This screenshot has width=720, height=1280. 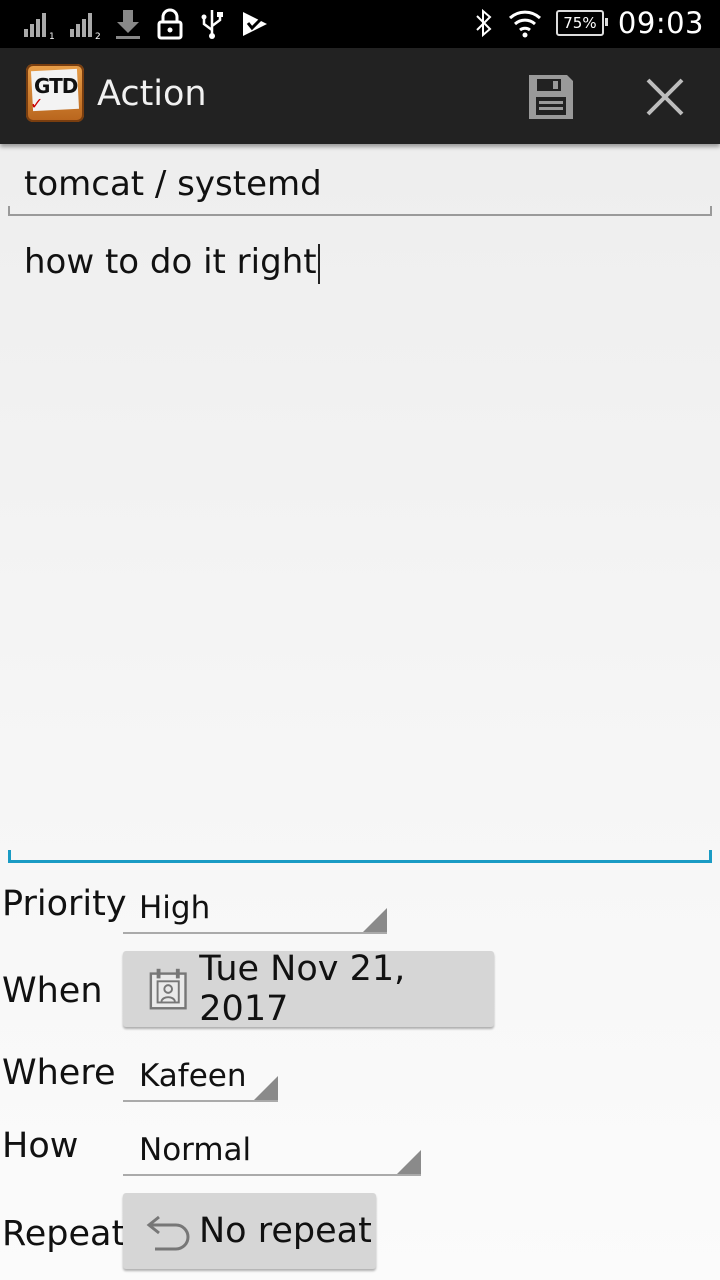 I want to click on close-icon, so click(x=665, y=97).